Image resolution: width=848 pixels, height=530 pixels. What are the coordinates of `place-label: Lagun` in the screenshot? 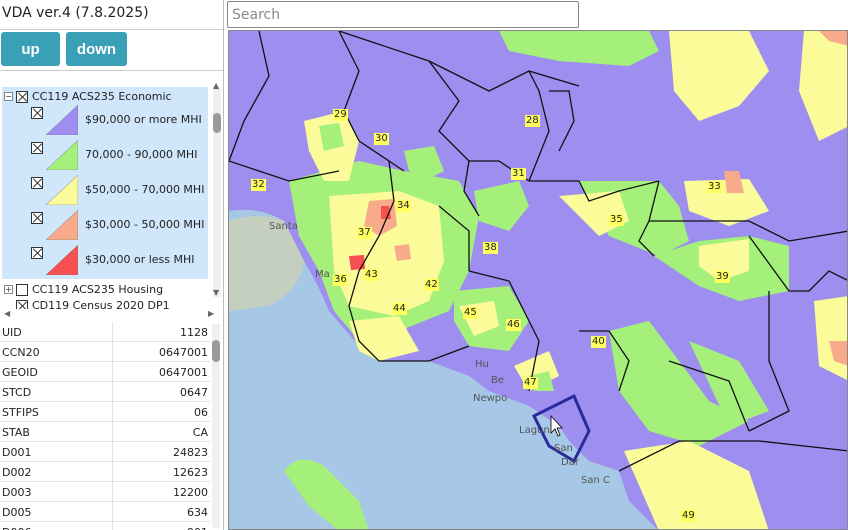 It's located at (534, 430).